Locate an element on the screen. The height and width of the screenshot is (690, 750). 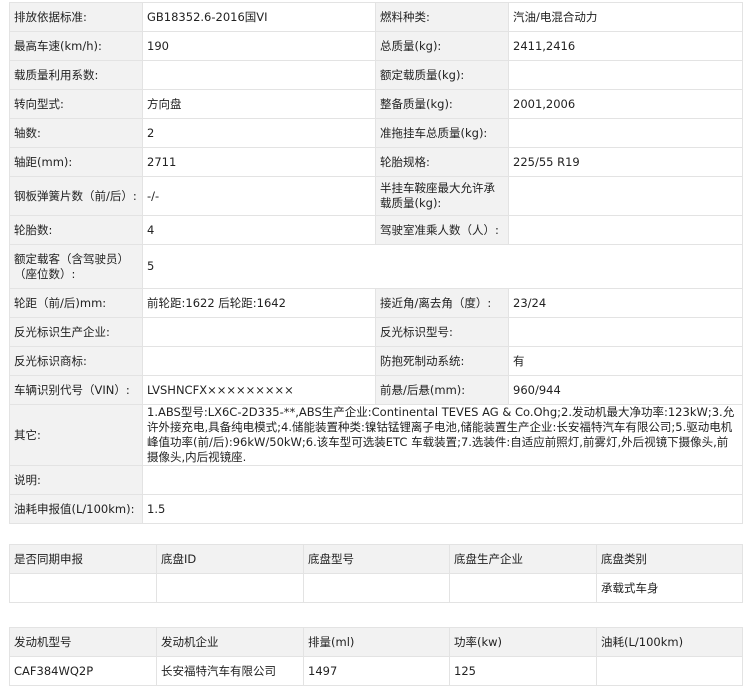
table-cell: 1497 is located at coordinates (376, 671).